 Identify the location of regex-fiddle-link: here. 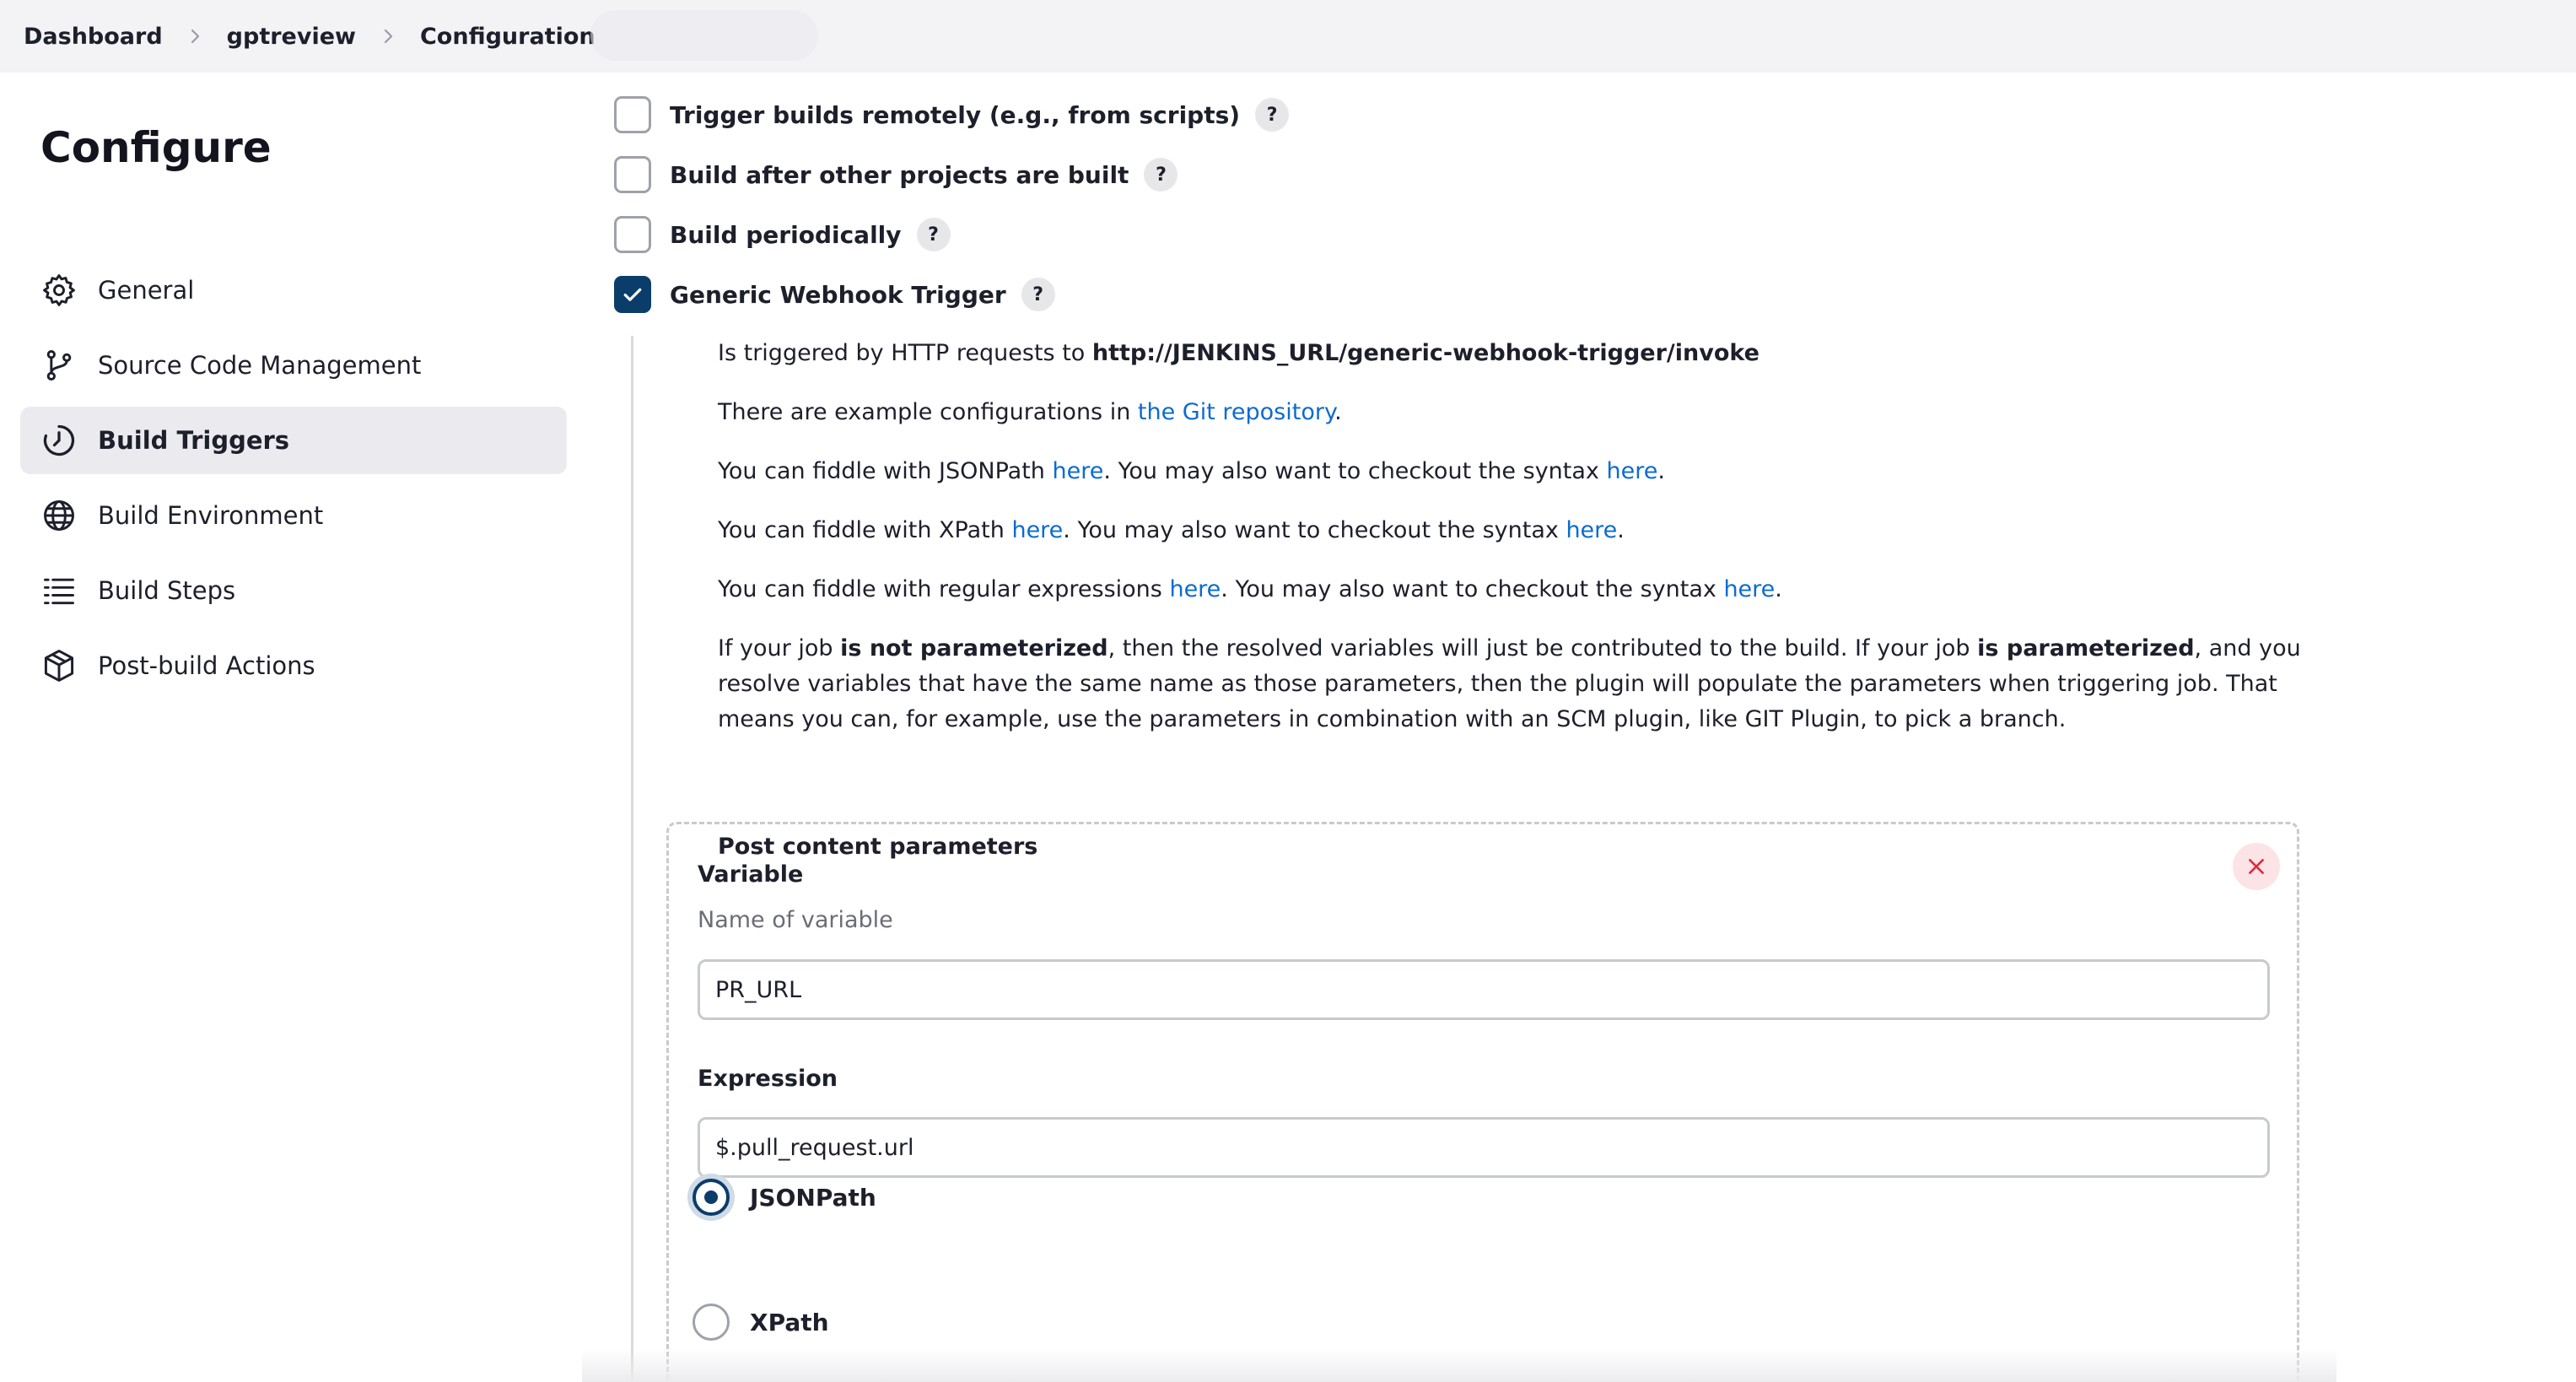
(1195, 589).